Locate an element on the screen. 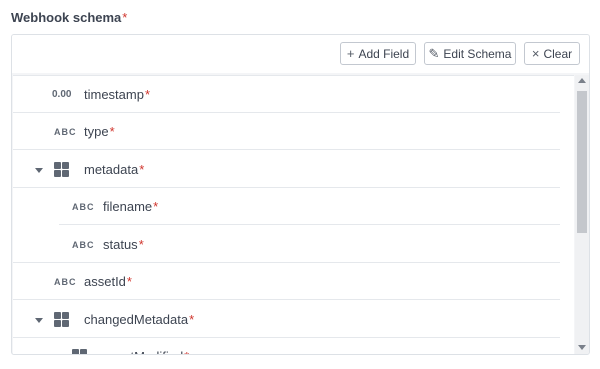 Image resolution: width=600 pixels, height=369 pixels. field-row-changedmetadata: changedMetadata* is located at coordinates (293, 319).